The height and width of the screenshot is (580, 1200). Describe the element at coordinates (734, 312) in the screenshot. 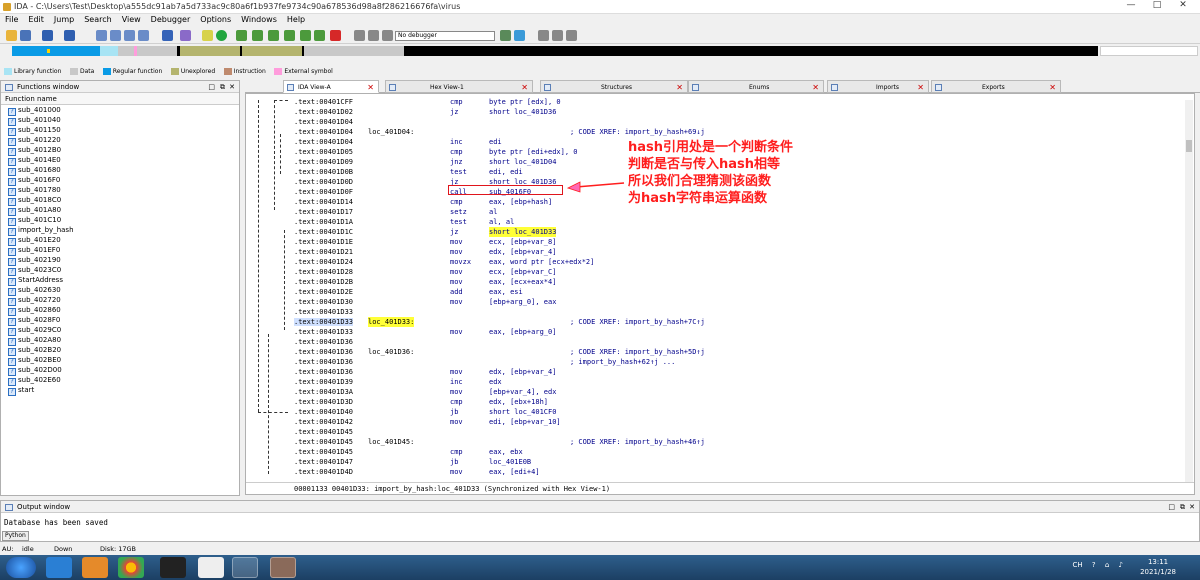

I see `code-line: .text:00401D33` at that location.